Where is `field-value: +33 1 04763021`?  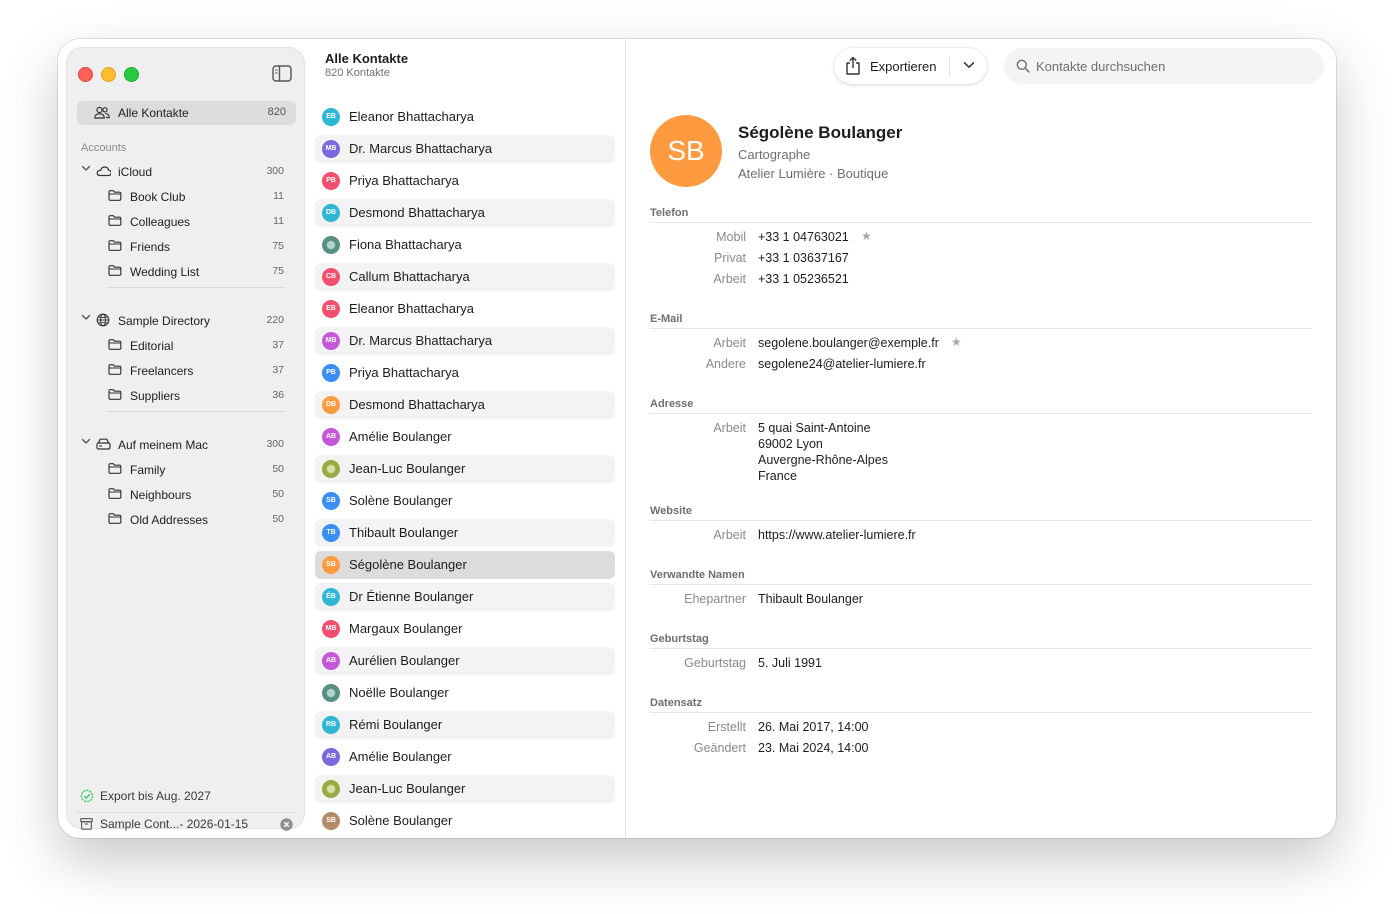
field-value: +33 1 04763021 is located at coordinates (803, 237).